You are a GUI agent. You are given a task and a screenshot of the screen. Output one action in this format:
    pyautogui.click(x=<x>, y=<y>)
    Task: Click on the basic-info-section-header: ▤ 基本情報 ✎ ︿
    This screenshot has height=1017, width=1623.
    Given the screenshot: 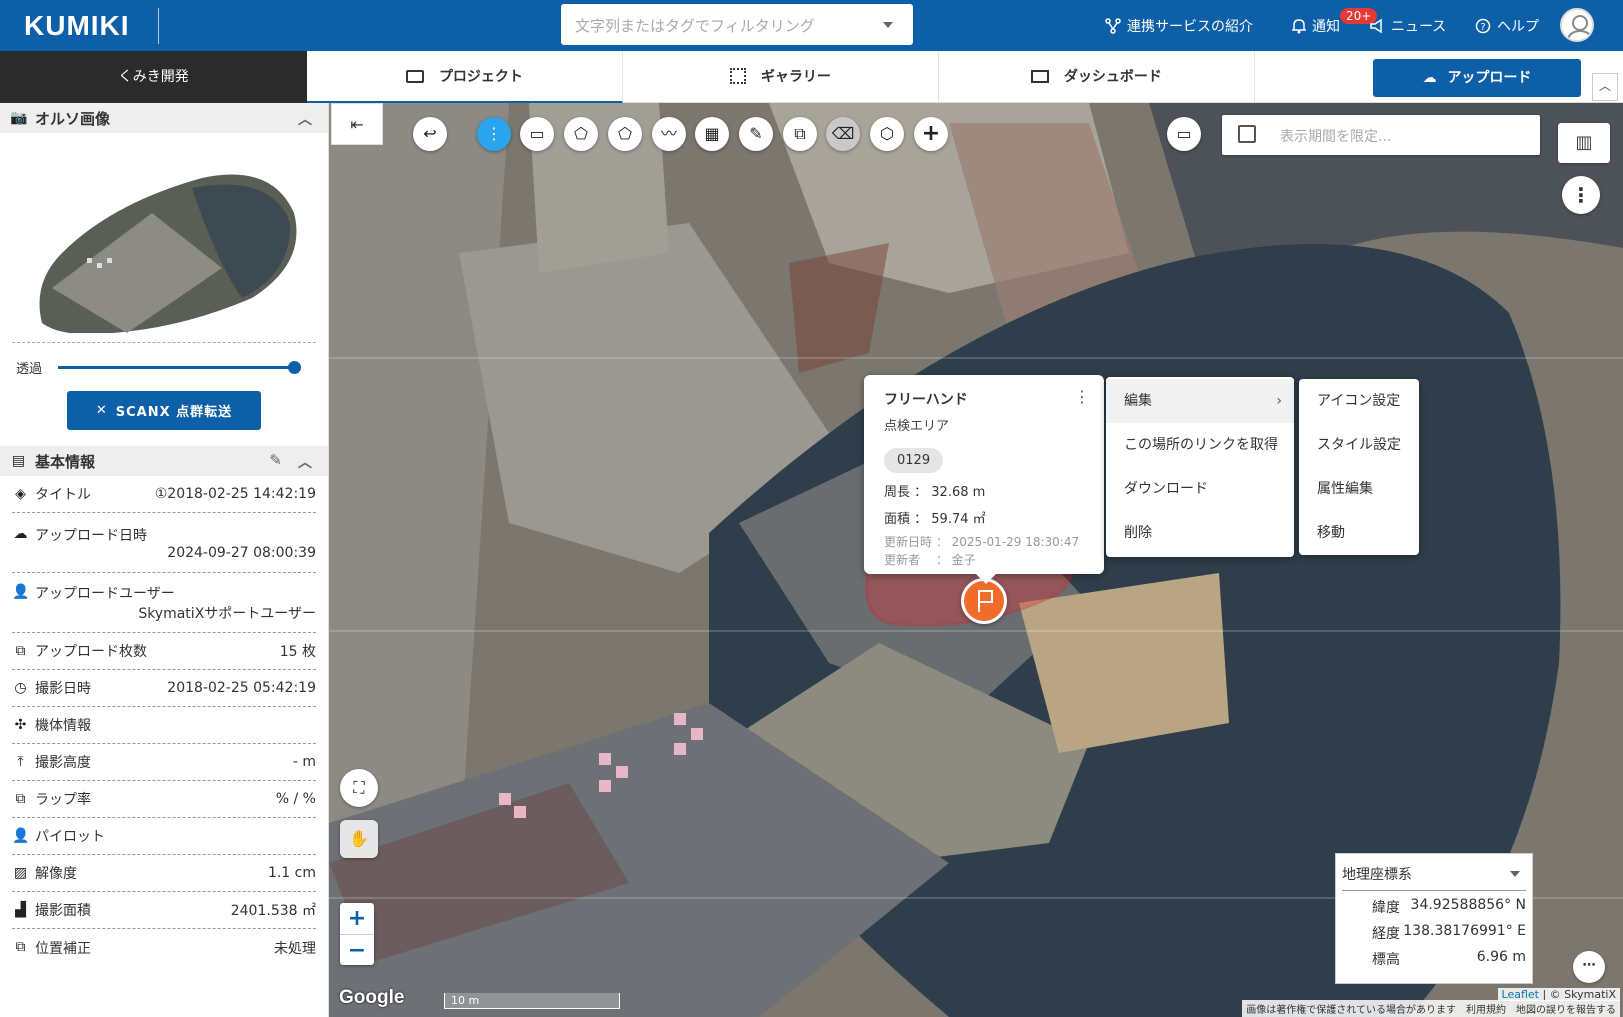 What is the action you would take?
    pyautogui.click(x=164, y=461)
    